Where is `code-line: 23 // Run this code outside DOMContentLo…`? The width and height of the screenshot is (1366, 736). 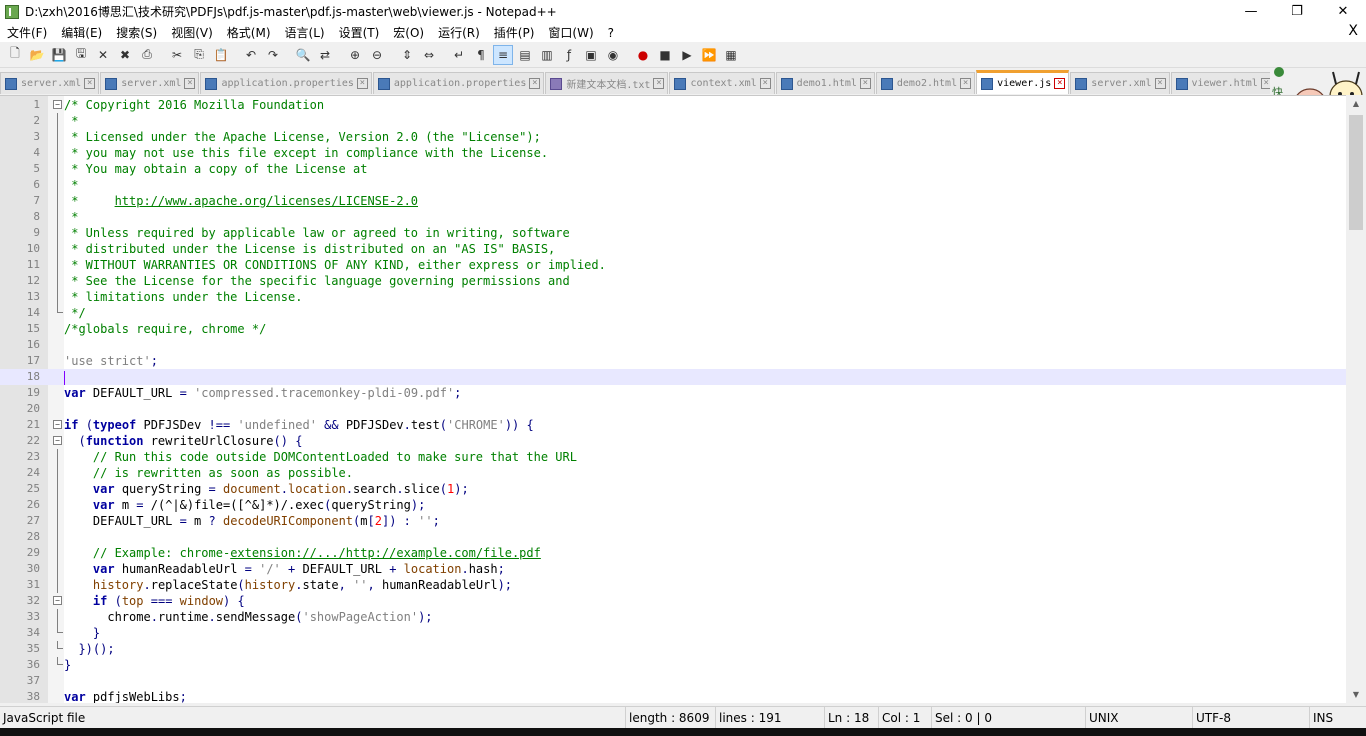 code-line: 23 // Run this code outside DOMContentLo… is located at coordinates (673, 457).